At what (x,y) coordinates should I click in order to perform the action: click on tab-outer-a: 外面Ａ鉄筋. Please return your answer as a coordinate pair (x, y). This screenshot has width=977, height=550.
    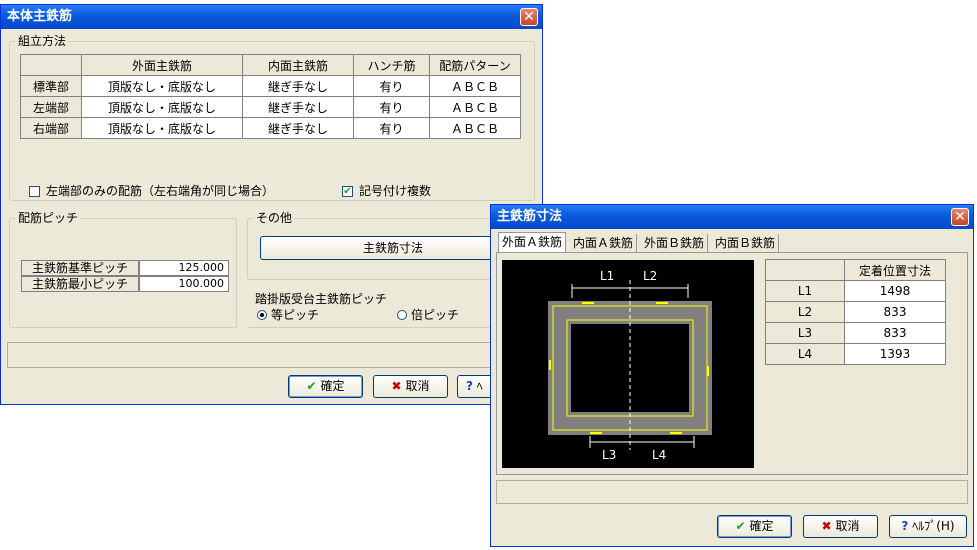
    Looking at the image, I should click on (532, 242).